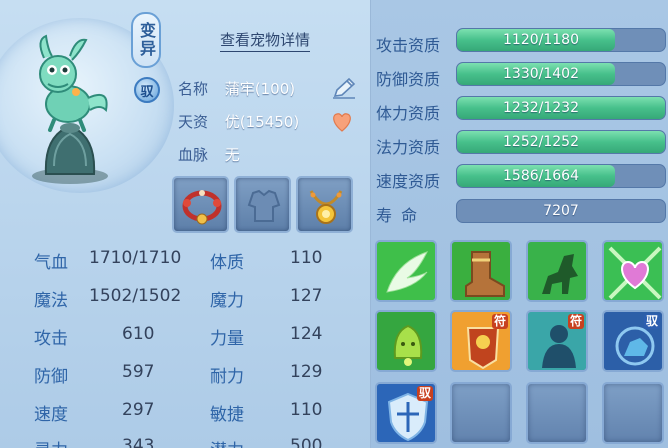 This screenshot has width=668, height=448. What do you see at coordinates (266, 336) in the screenshot?
I see `attr-strength: 力量 124` at bounding box center [266, 336].